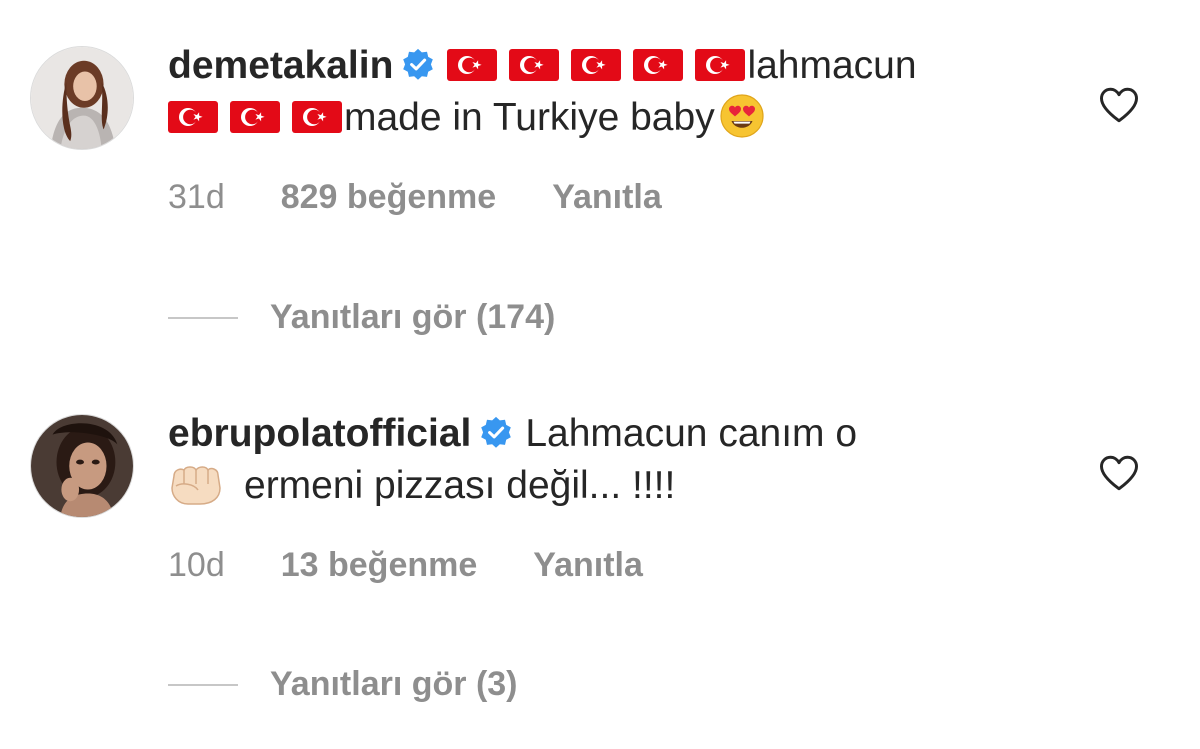 This screenshot has height=749, width=1200. I want to click on comment-meta: 10d 13 beğenme Yanıtla, so click(405, 565).